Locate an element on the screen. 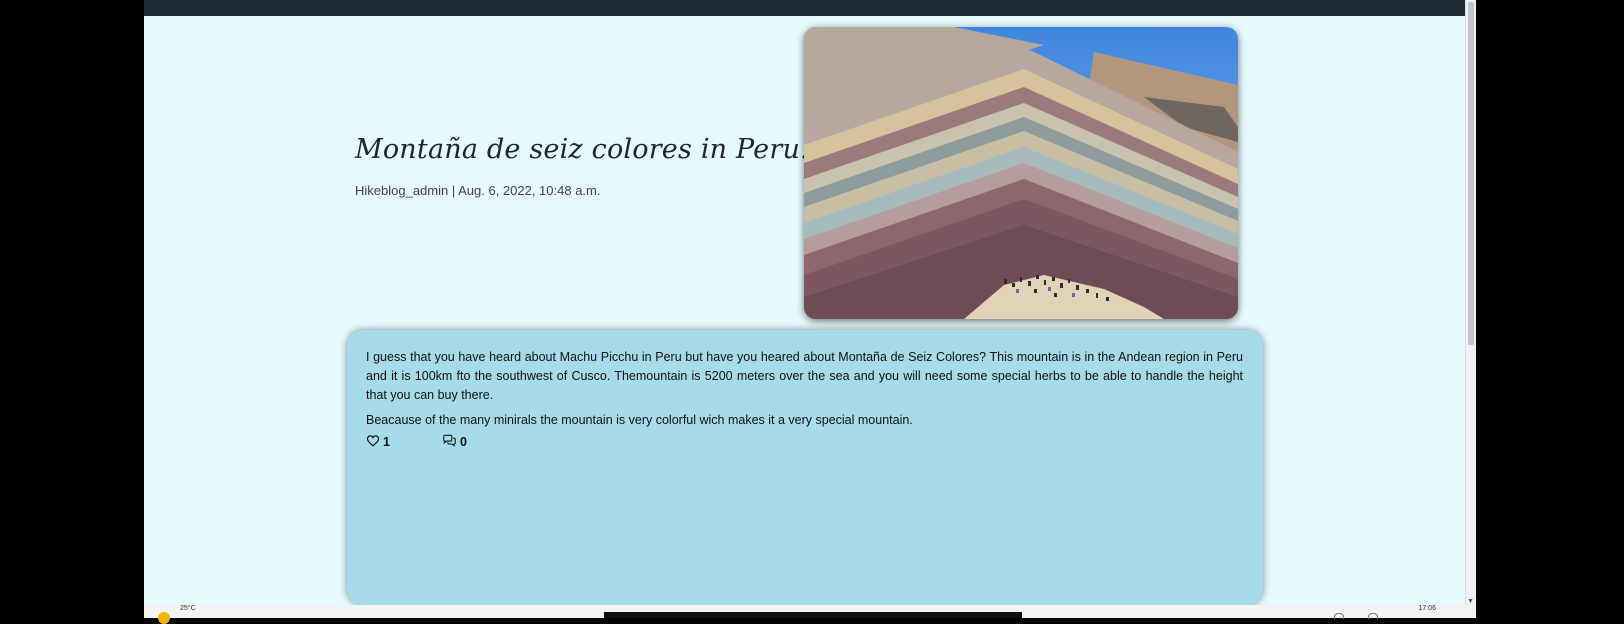 Image resolution: width=1624 pixels, height=624 pixels. page-scrollbar: ▼ is located at coordinates (1470, 302).